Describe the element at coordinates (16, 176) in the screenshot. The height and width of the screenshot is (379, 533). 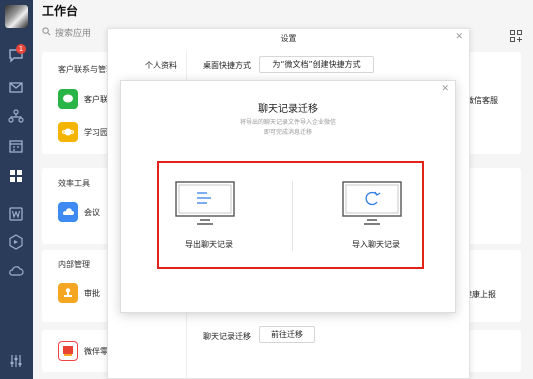
I see `workbench-icon` at that location.